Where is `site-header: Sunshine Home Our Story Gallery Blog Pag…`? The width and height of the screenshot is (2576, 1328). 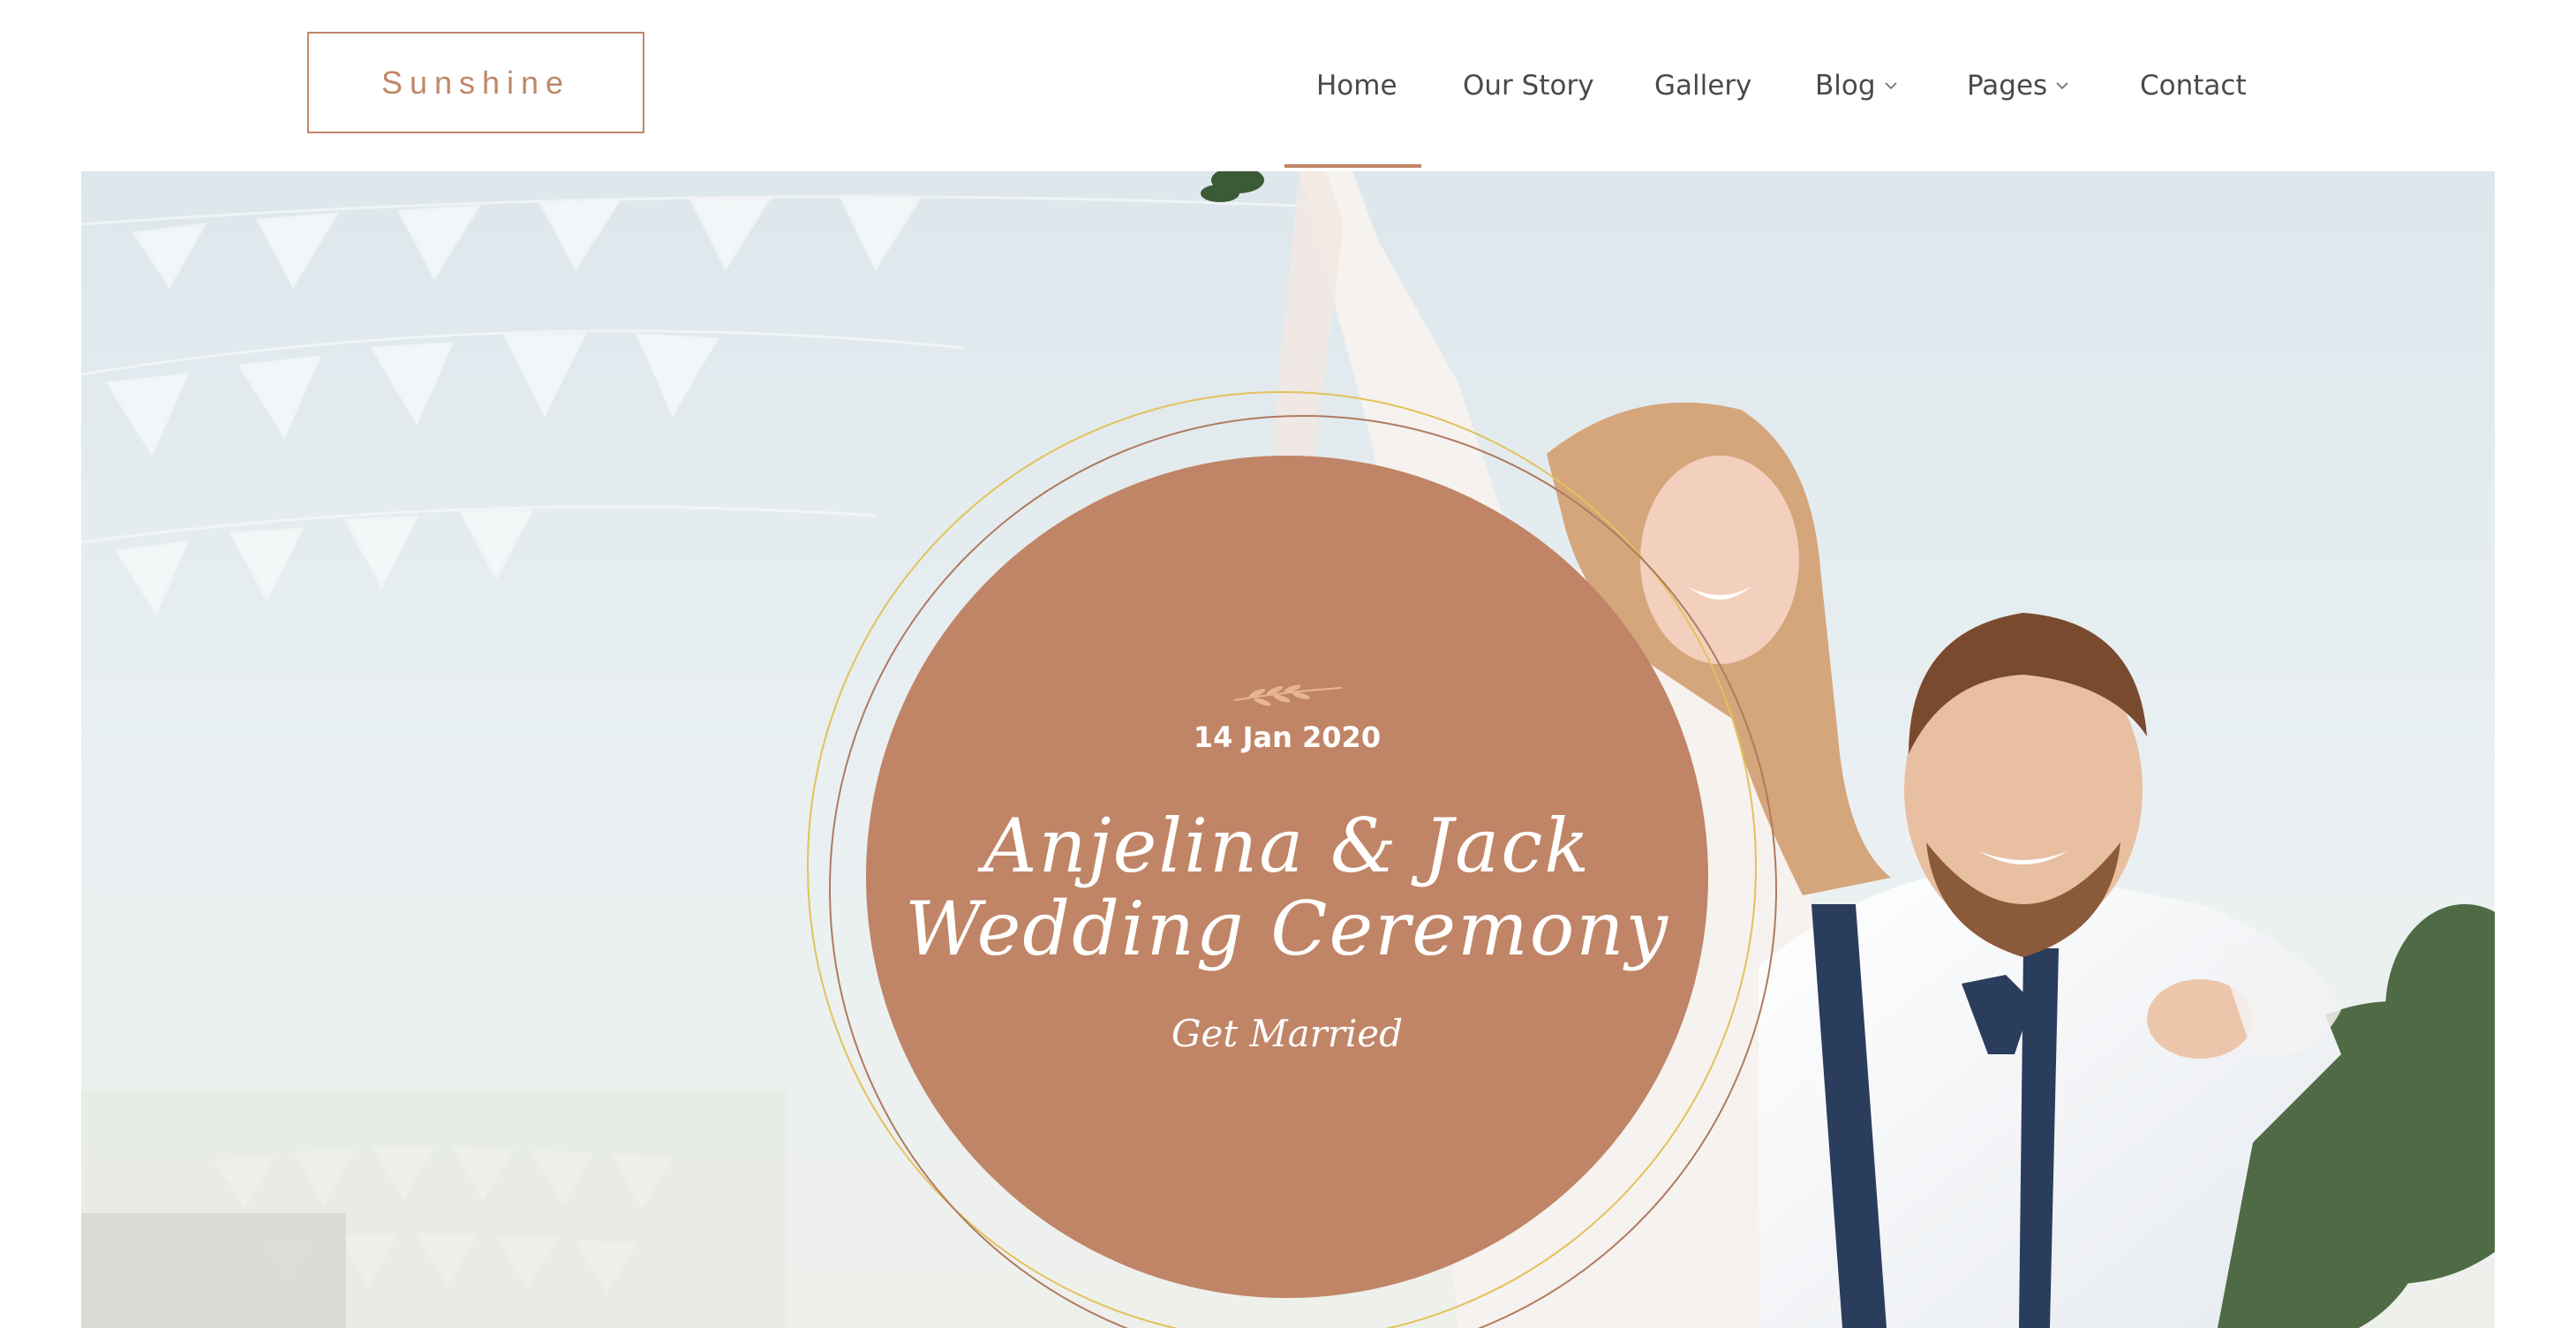 site-header: Sunshine Home Our Story Gallery Blog Pag… is located at coordinates (1288, 86).